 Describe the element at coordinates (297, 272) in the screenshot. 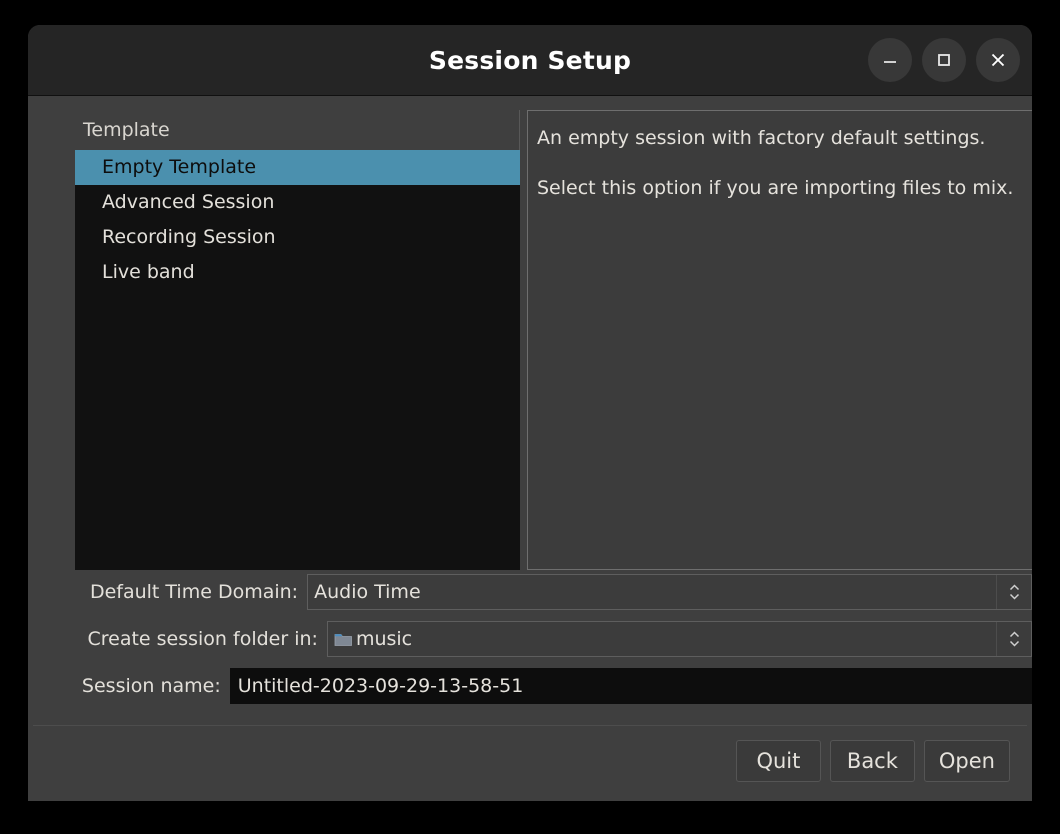

I see `template-list-item-live-band: Live band` at that location.